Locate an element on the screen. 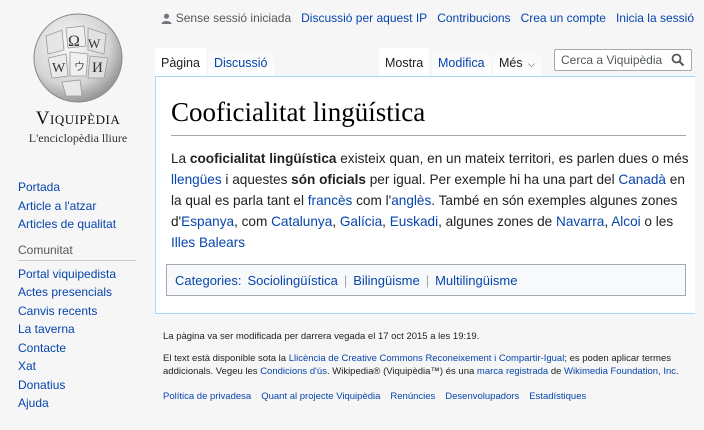  link-alcoi: Alcoi is located at coordinates (625, 221).